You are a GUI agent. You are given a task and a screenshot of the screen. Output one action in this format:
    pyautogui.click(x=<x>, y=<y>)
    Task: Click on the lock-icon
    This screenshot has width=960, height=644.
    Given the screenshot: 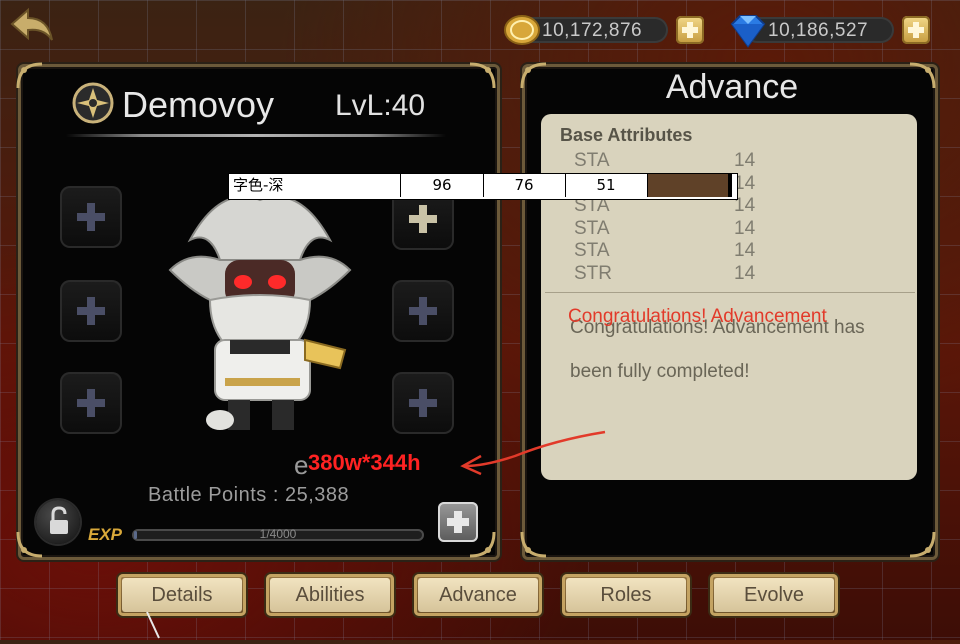 What is the action you would take?
    pyautogui.click(x=58, y=522)
    